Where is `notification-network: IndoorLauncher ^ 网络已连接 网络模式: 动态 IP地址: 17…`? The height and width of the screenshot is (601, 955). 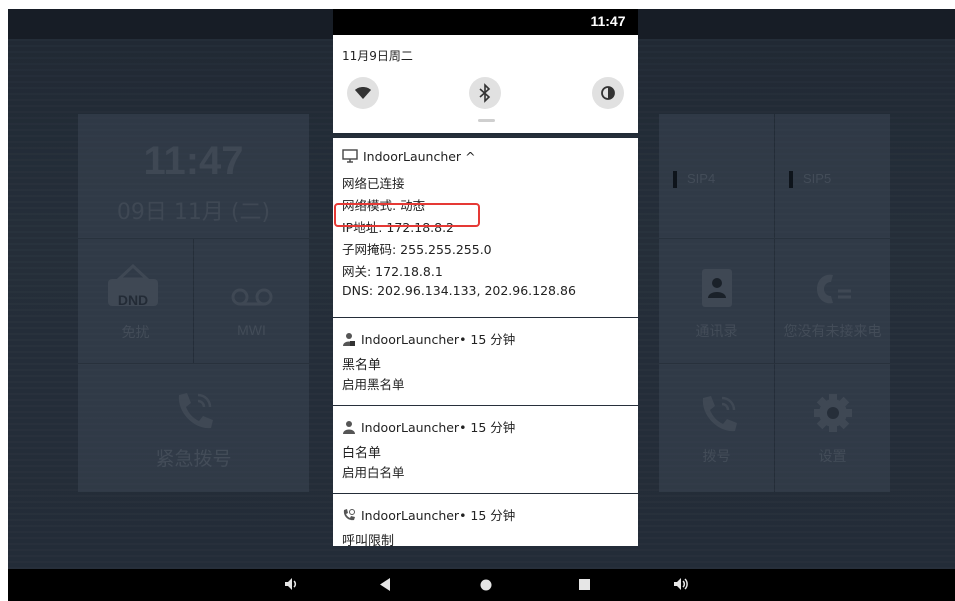
notification-network: IndoorLauncher ^ 网络已连接 网络模式: 动态 IP地址: 17… is located at coordinates (485, 227).